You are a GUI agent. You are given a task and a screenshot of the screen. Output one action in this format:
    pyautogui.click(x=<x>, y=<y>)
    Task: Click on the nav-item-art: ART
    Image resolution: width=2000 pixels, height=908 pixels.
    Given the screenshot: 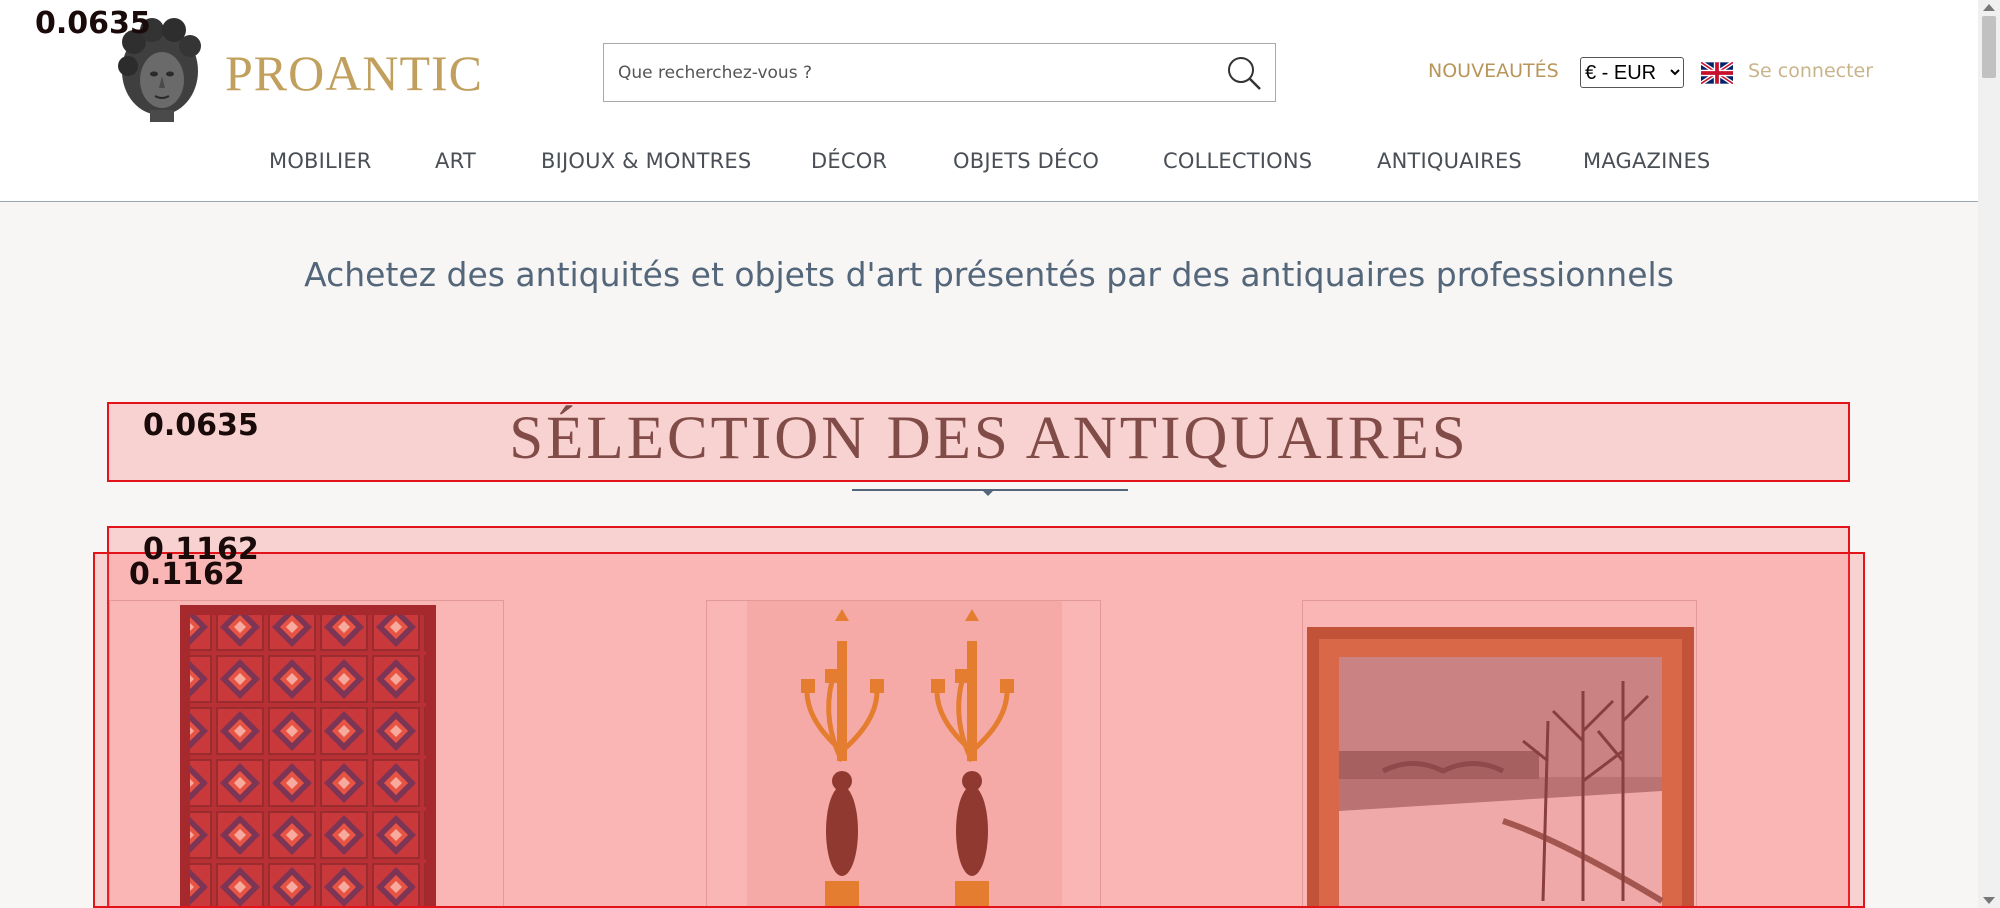 What is the action you would take?
    pyautogui.click(x=455, y=161)
    